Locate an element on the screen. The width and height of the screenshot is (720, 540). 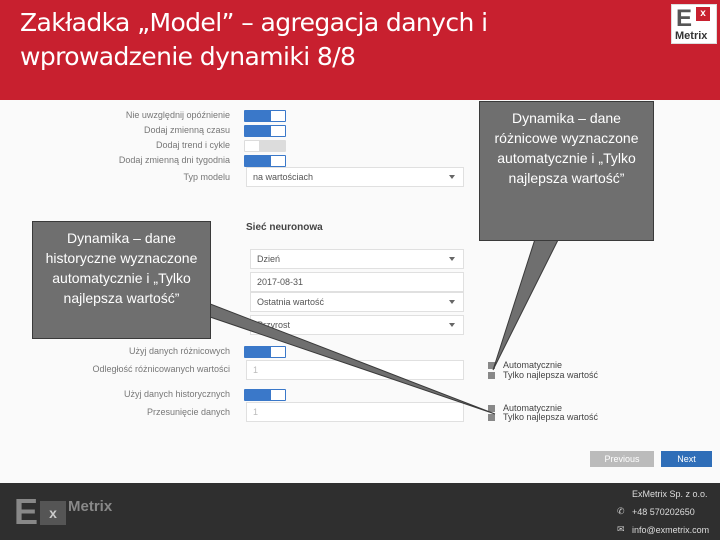
toggle-weekday-variable is located at coordinates (265, 161).